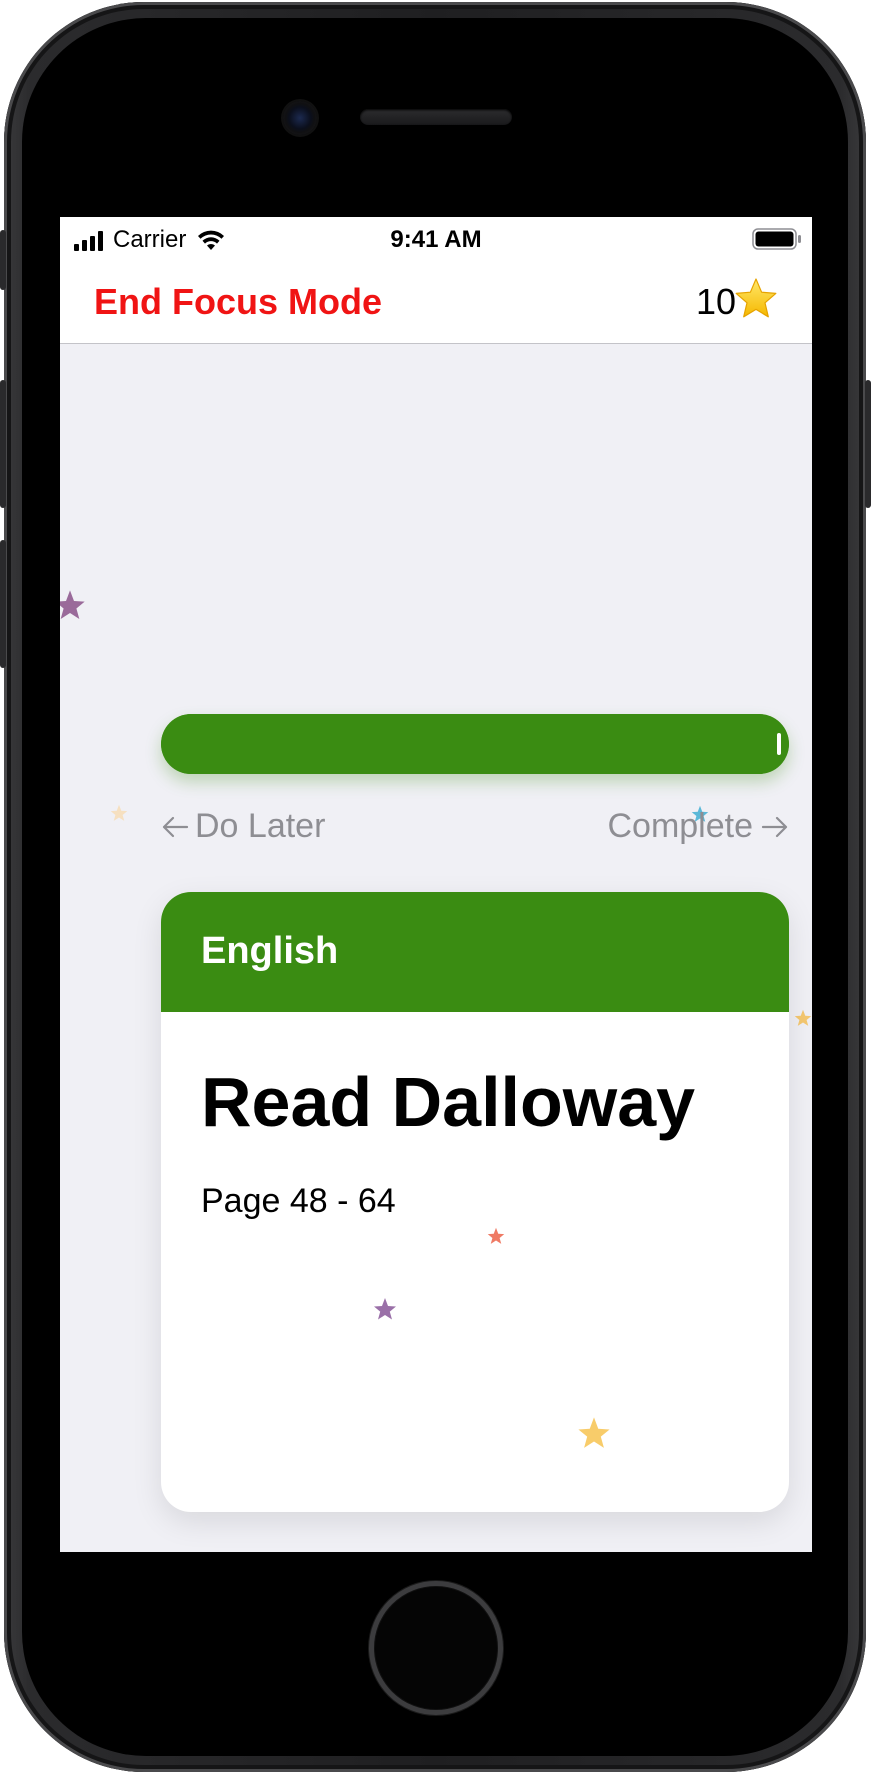  I want to click on complete-button: Complete, so click(698, 826).